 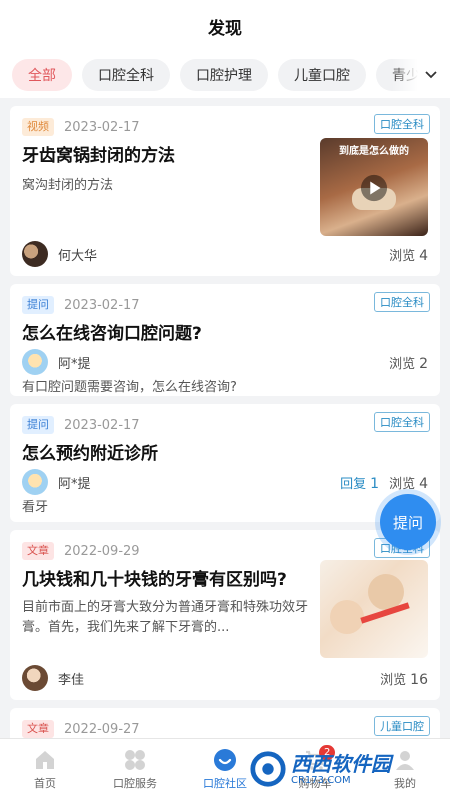 I want to click on page-title: 发现, so click(x=225, y=28).